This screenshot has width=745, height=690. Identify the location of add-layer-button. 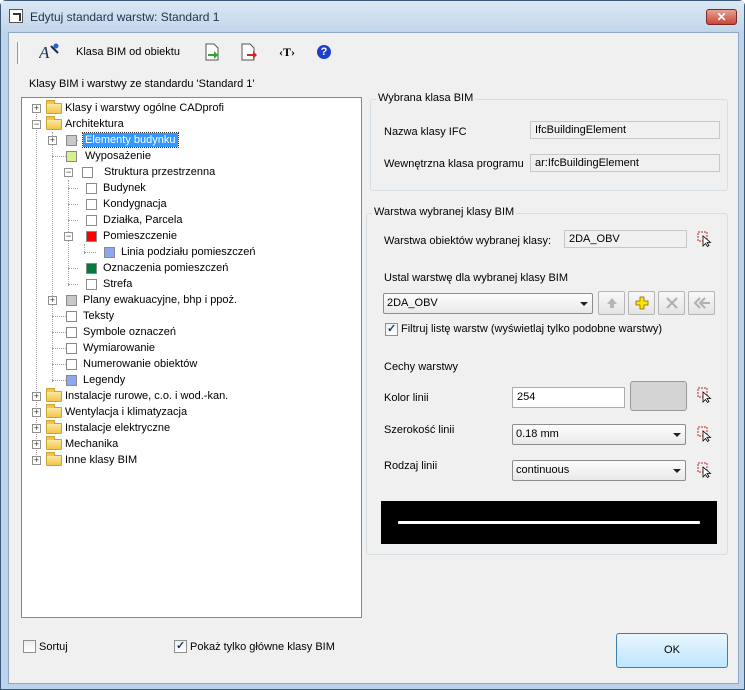
(641, 303).